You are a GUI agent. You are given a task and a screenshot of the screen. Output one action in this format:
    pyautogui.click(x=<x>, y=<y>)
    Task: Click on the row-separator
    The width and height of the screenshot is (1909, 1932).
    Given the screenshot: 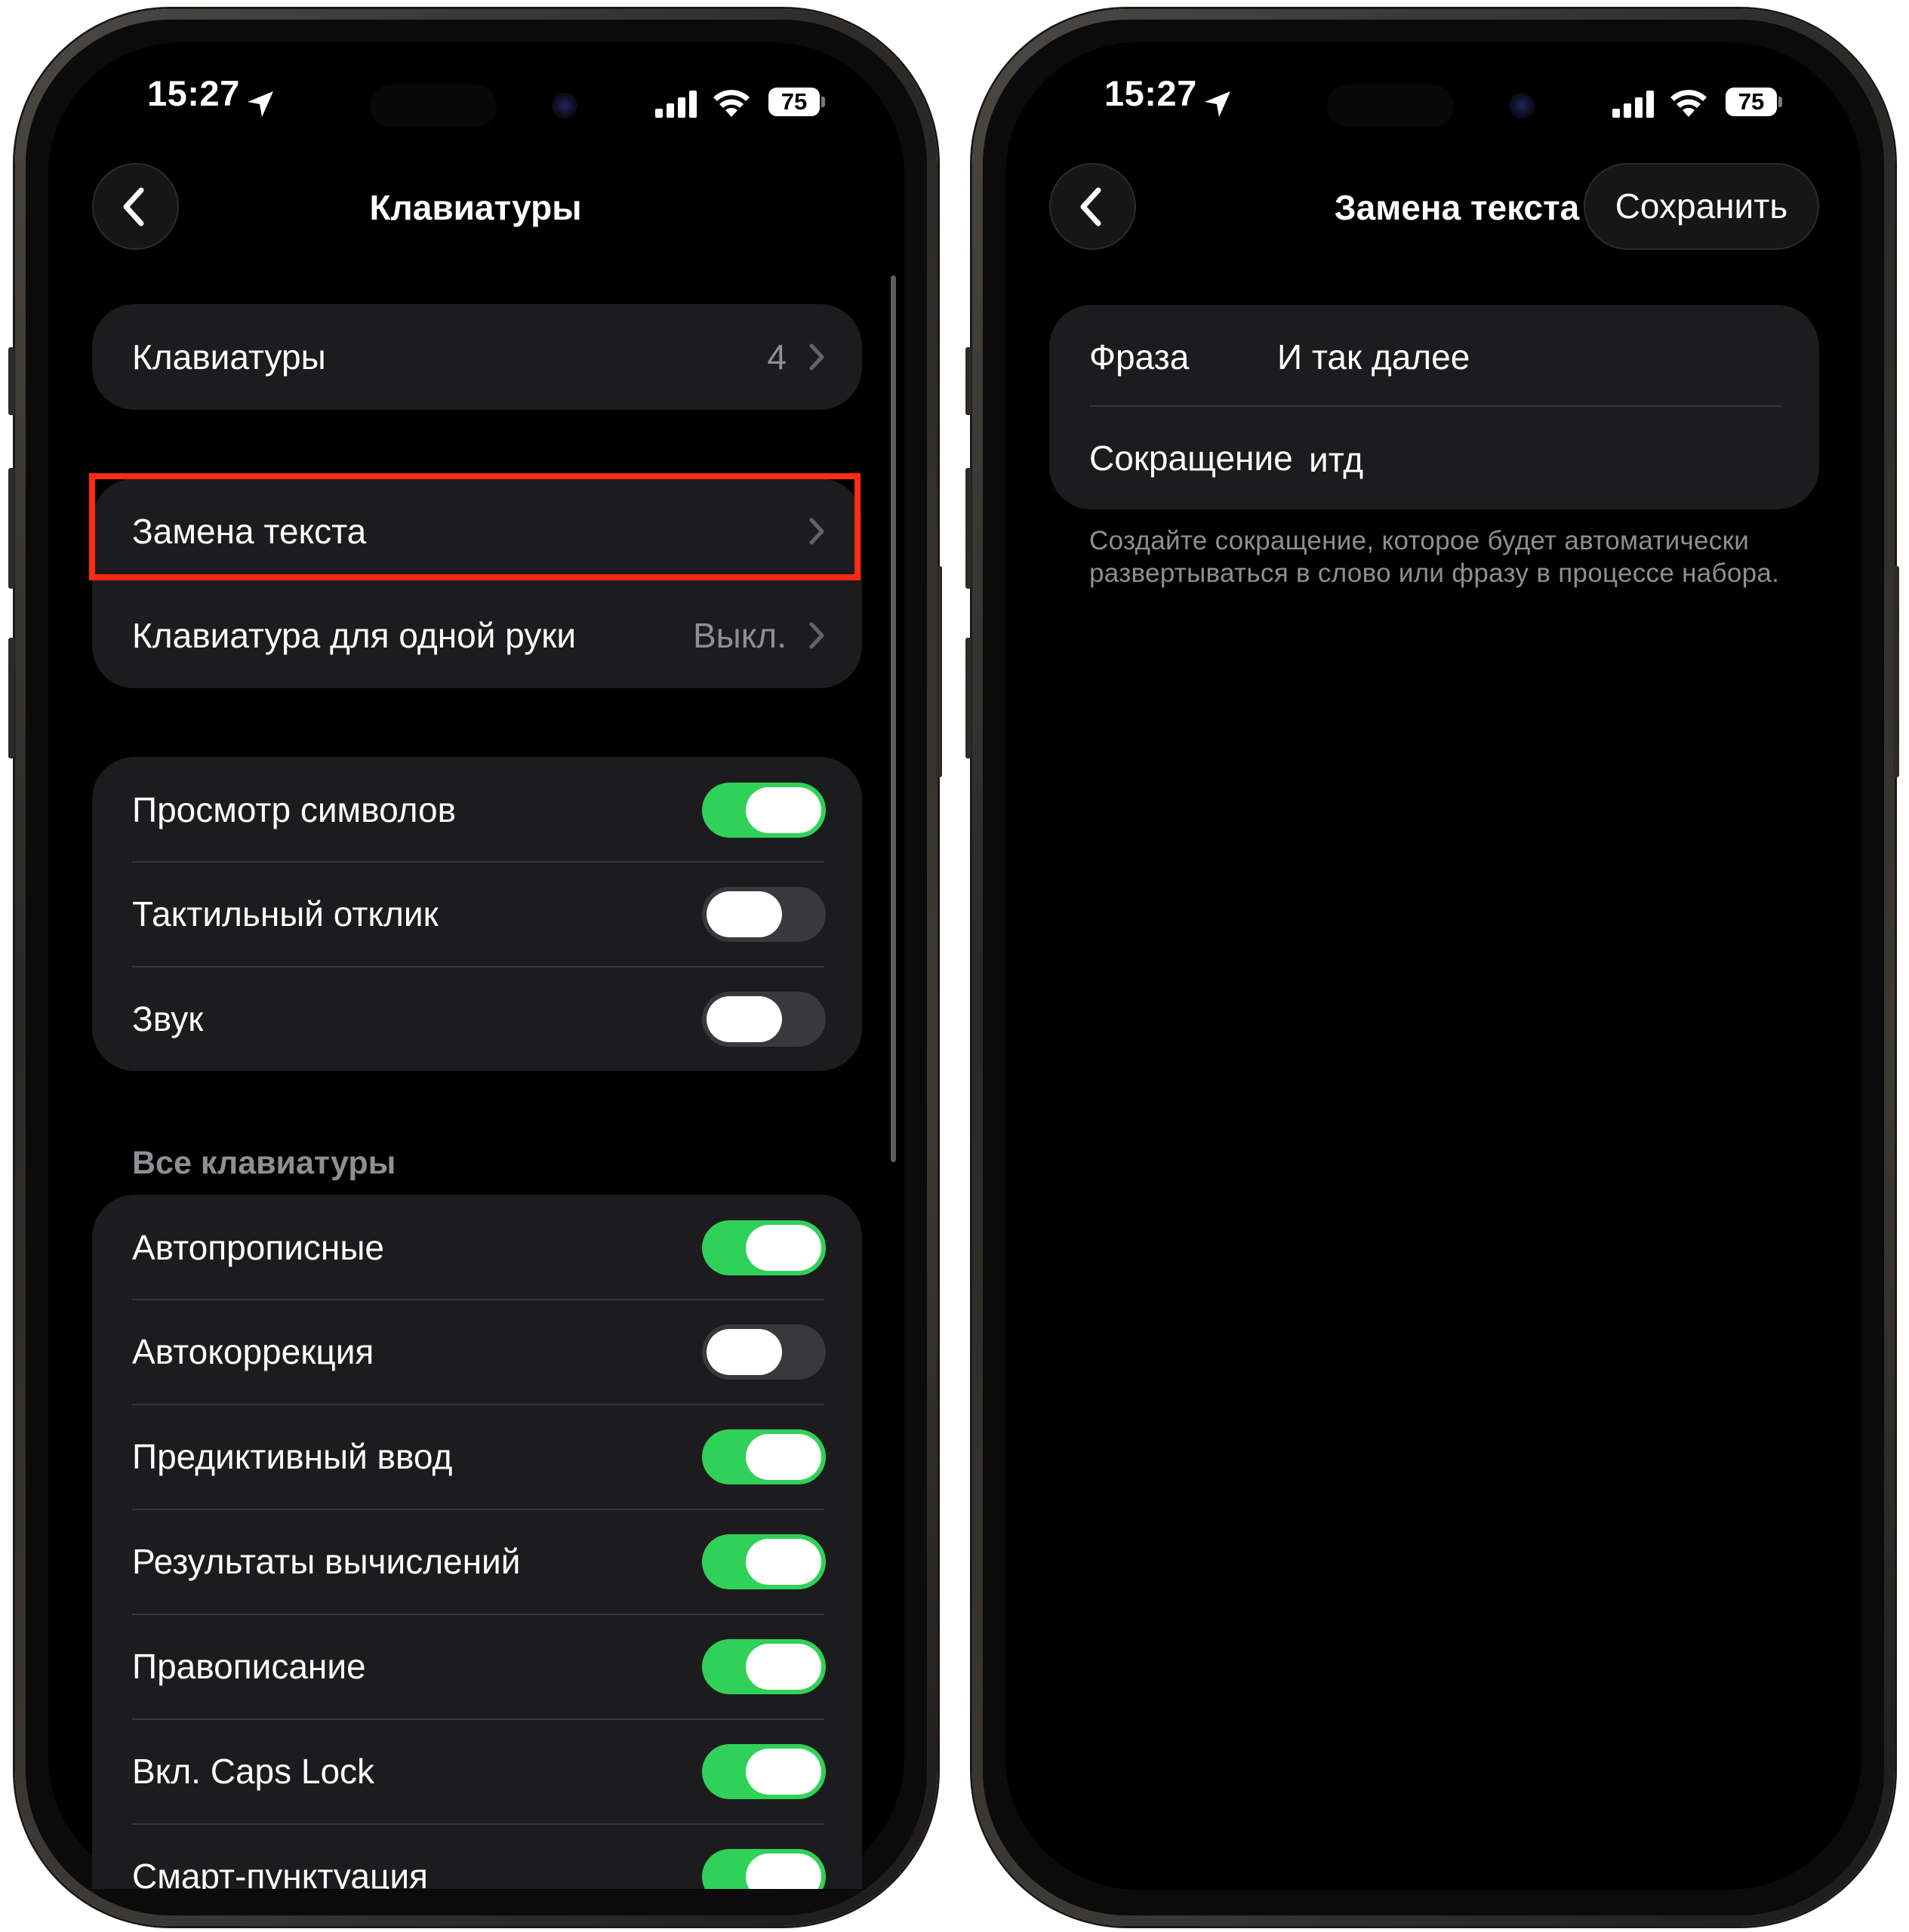 What is the action you would take?
    pyautogui.click(x=1435, y=406)
    